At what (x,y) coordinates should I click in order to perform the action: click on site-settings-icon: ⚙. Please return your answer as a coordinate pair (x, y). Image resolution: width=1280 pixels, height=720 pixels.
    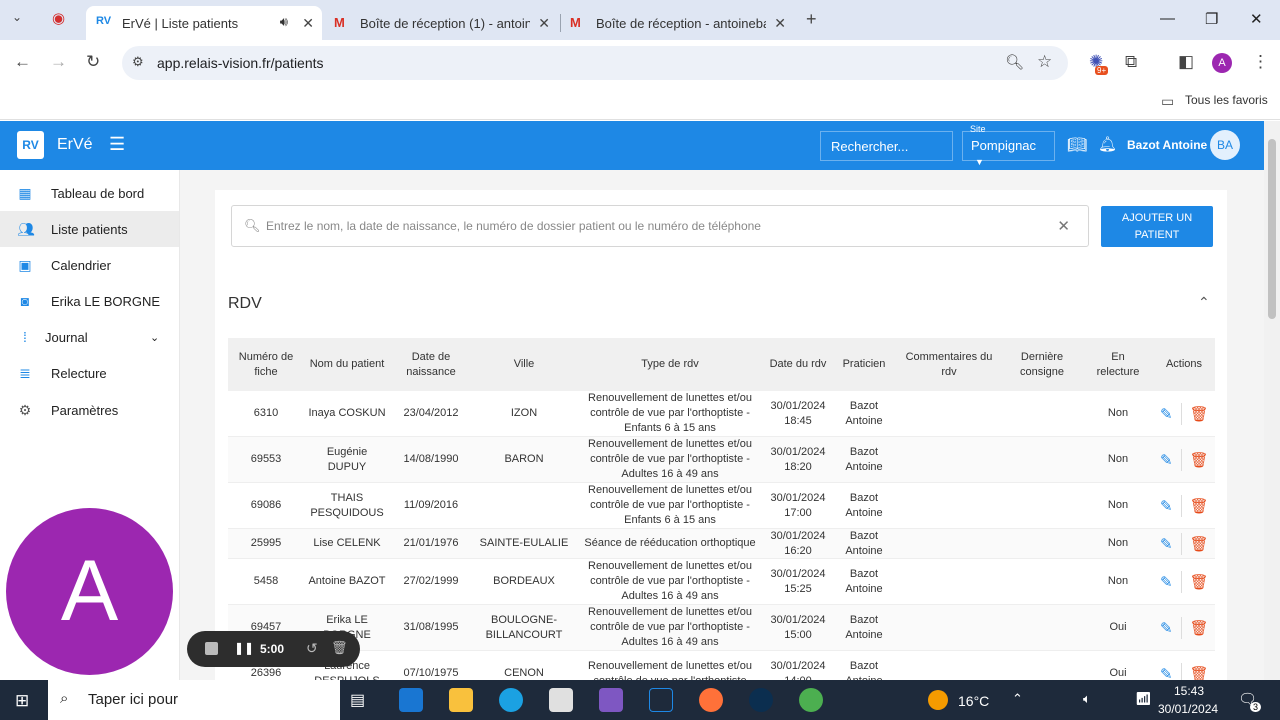
    Looking at the image, I should click on (138, 62).